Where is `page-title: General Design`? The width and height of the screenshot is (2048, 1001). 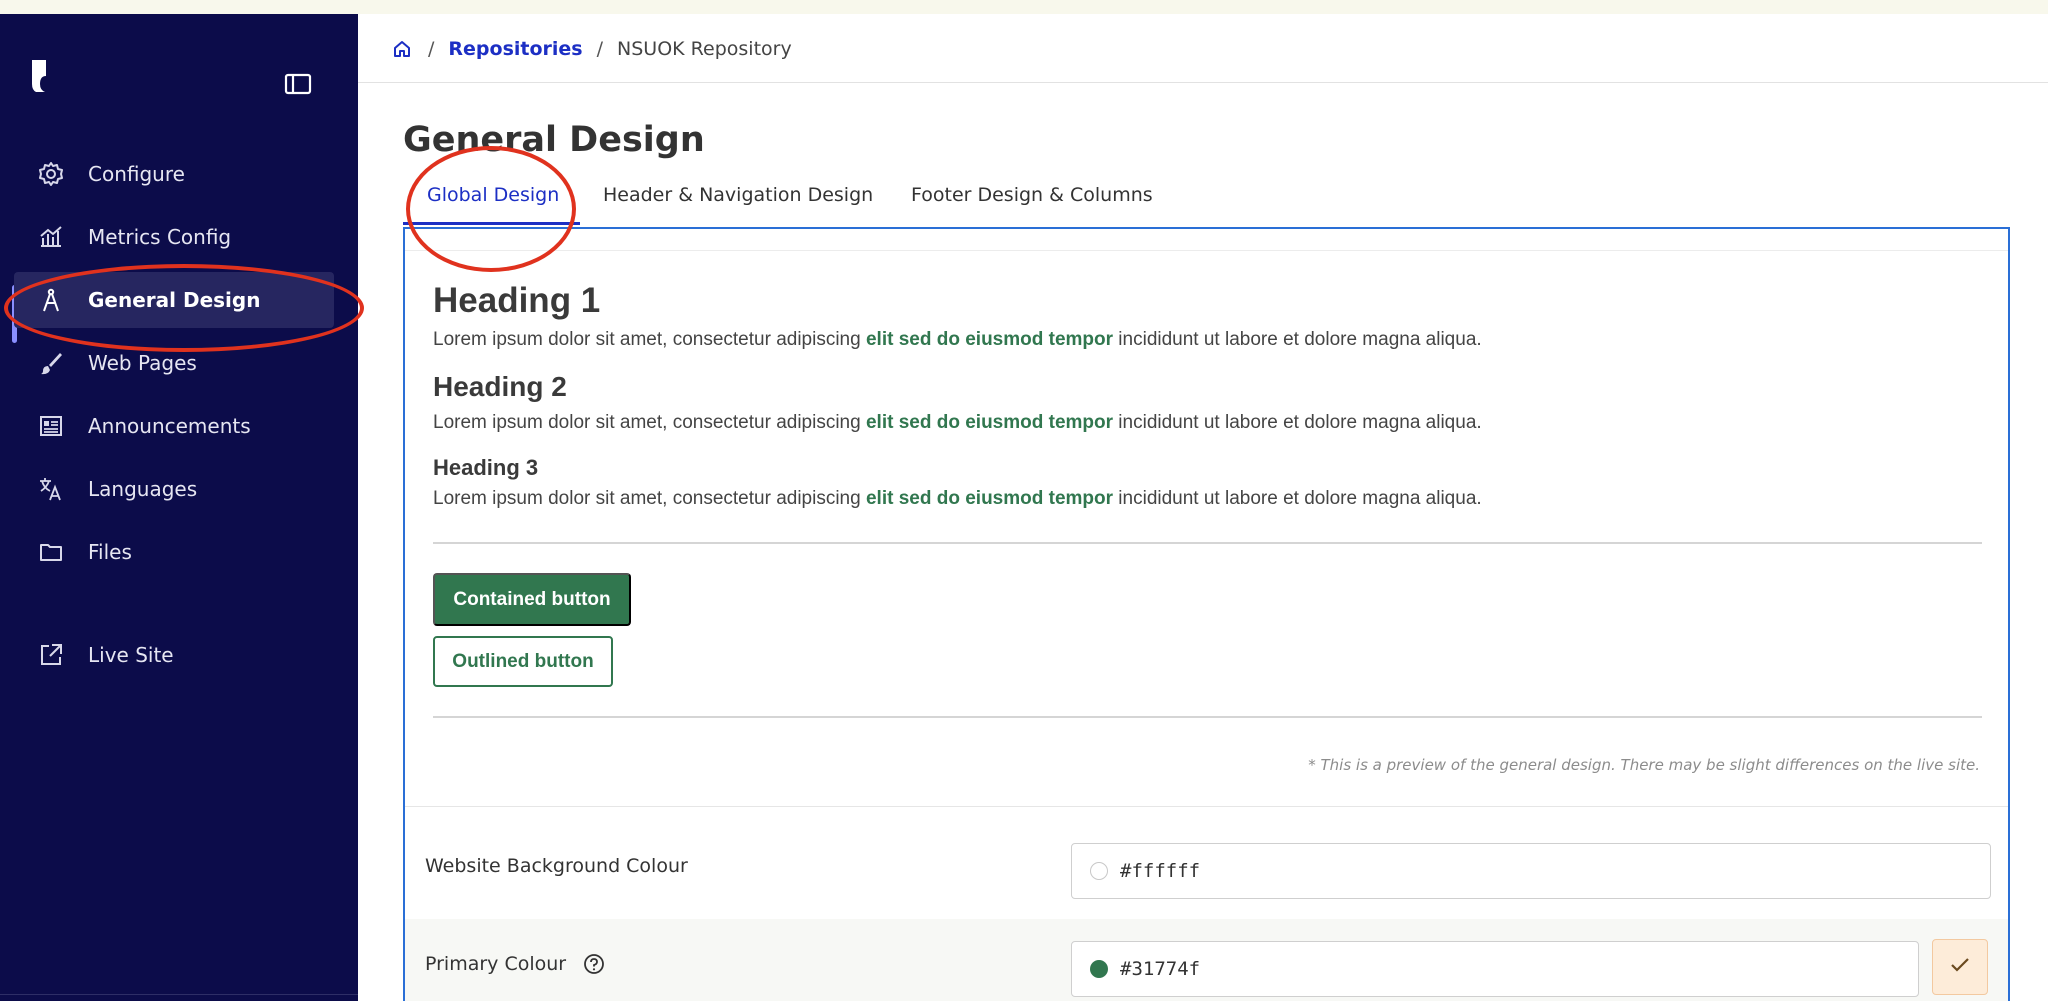 page-title: General Design is located at coordinates (554, 140).